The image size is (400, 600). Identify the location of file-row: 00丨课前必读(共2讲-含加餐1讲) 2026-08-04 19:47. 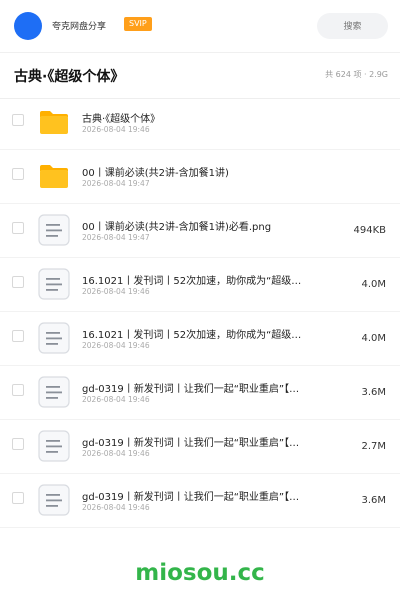
(200, 176).